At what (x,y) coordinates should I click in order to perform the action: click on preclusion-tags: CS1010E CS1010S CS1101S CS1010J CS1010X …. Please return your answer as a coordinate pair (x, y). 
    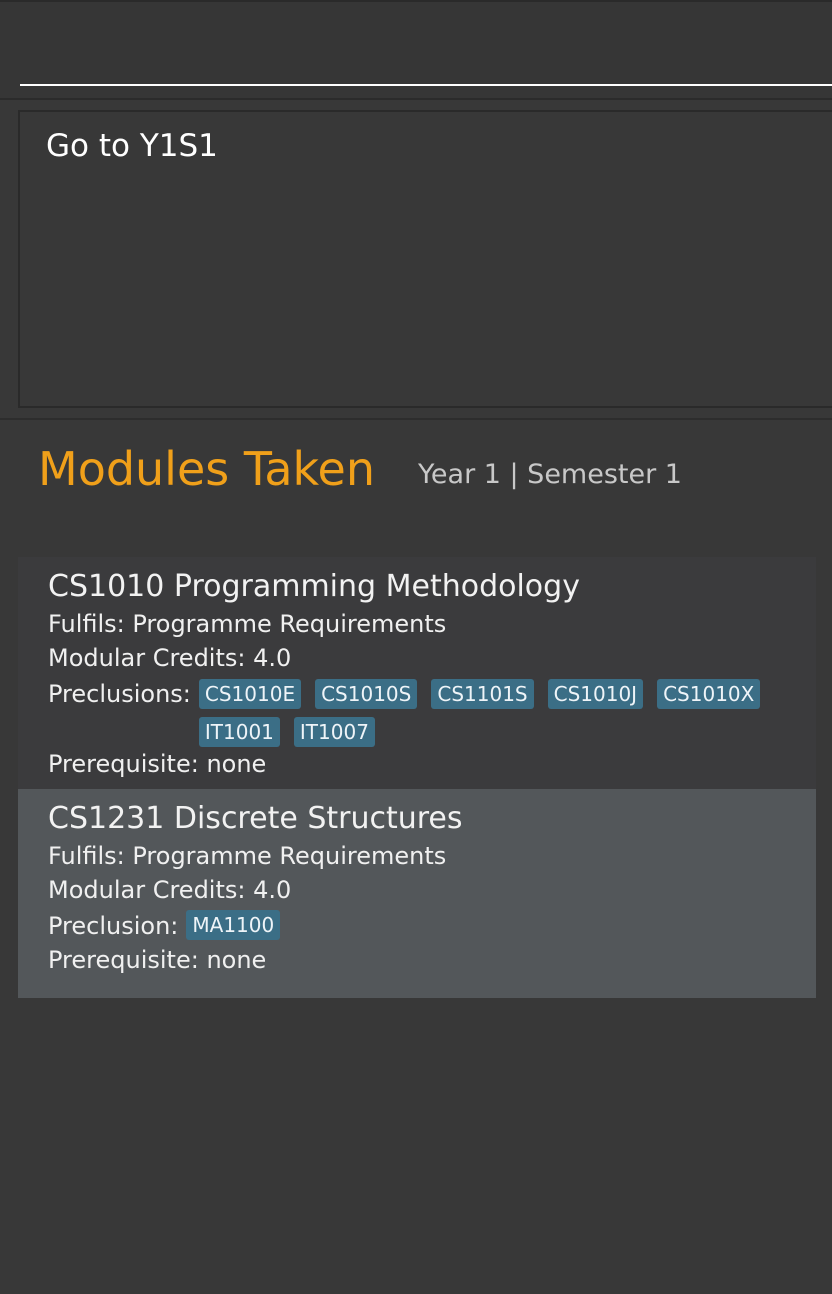
    Looking at the image, I should click on (492, 711).